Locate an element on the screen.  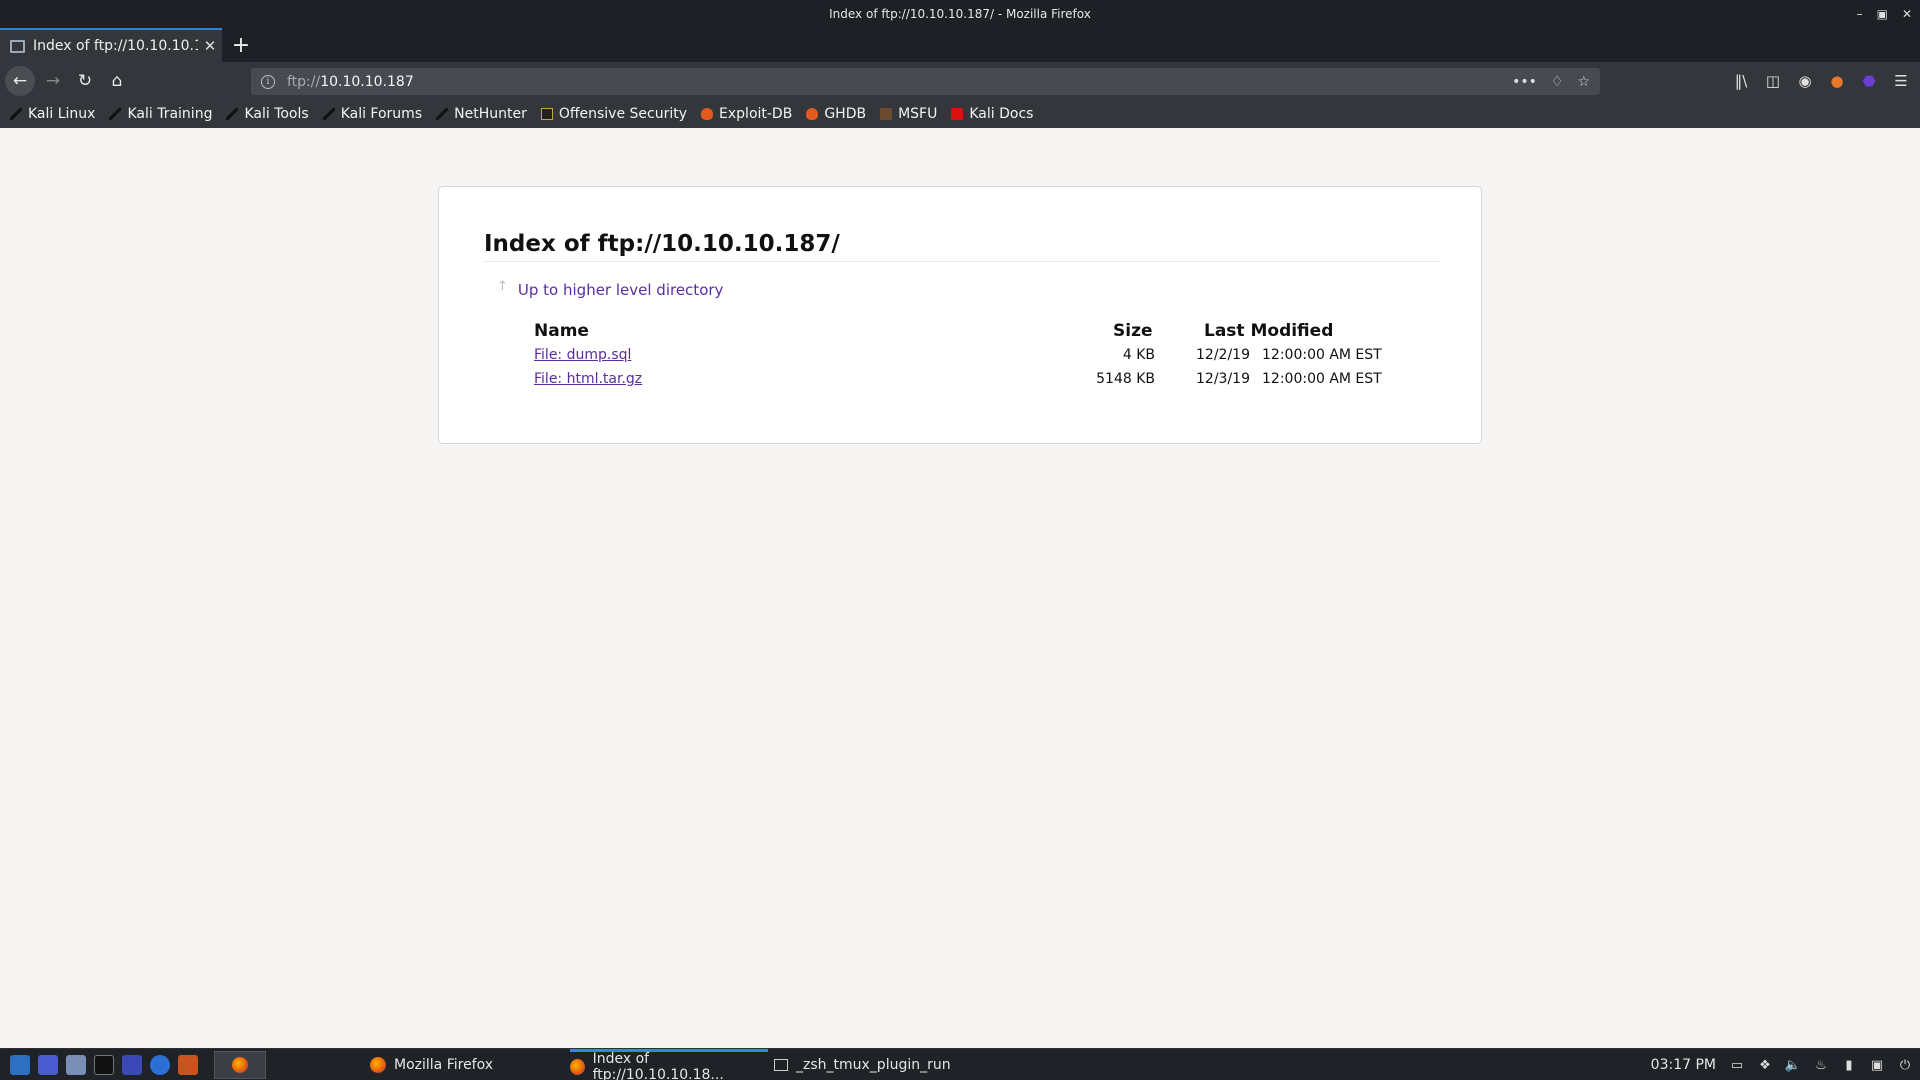
file-link-dump-sql: File: dump.sql is located at coordinates (582, 355).